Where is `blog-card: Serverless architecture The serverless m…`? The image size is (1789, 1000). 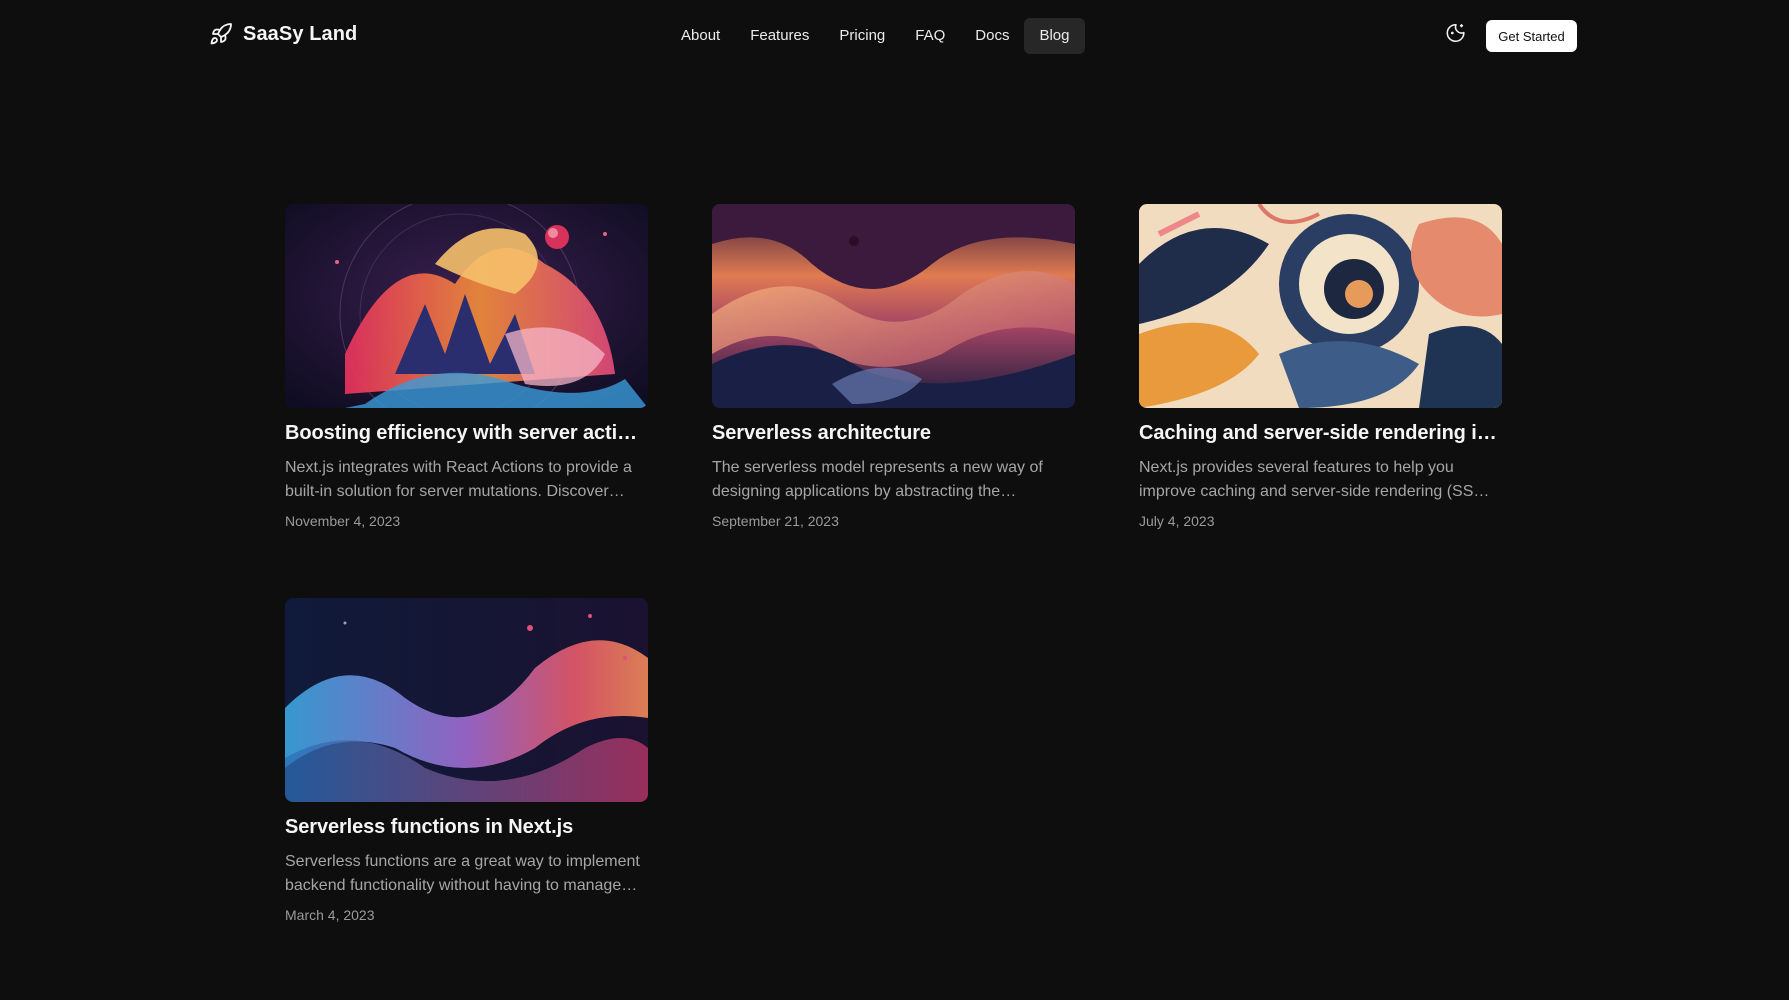
blog-card: Serverless architecture The serverless m… is located at coordinates (893, 367).